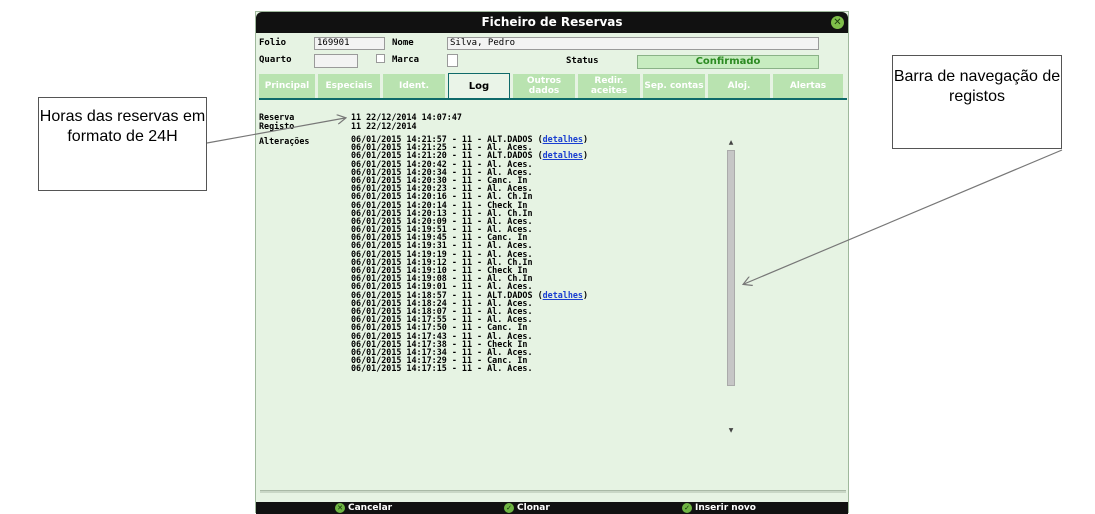 The image size is (1095, 514). What do you see at coordinates (903, 216) in the screenshot?
I see `arrow-to-scrollbar` at bounding box center [903, 216].